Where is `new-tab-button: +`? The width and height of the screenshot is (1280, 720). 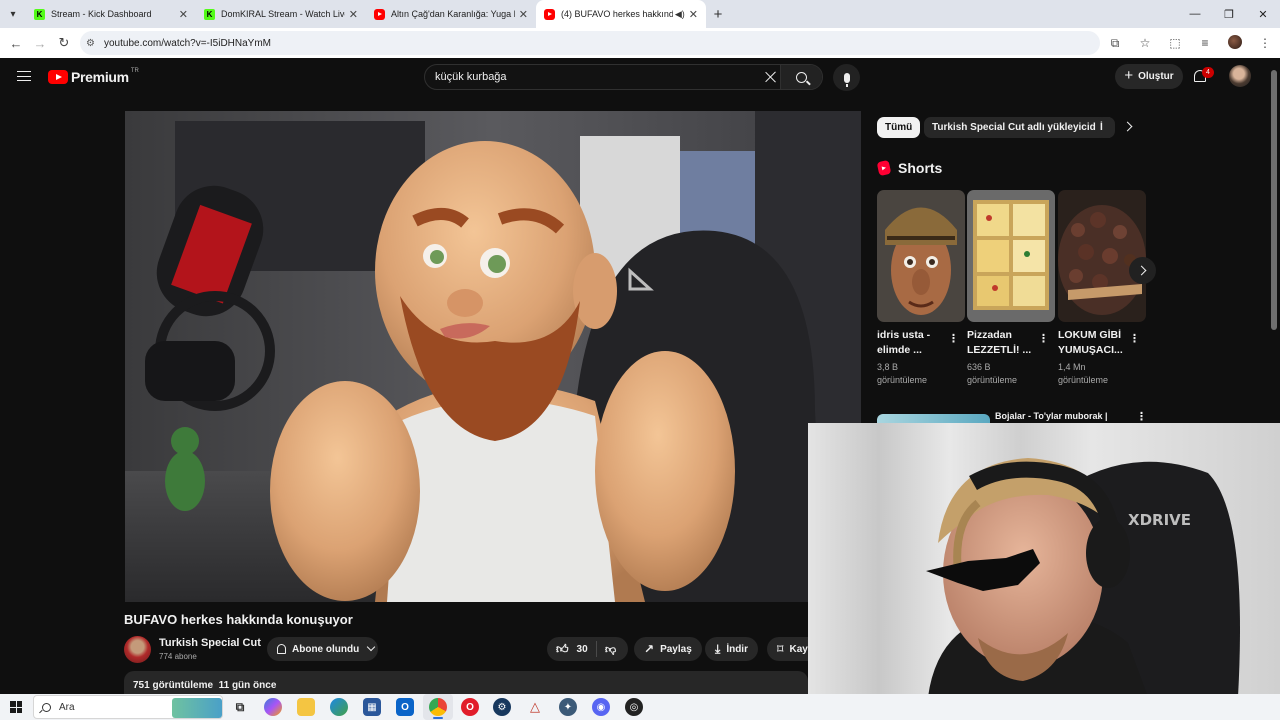
new-tab-button: + is located at coordinates (718, 14).